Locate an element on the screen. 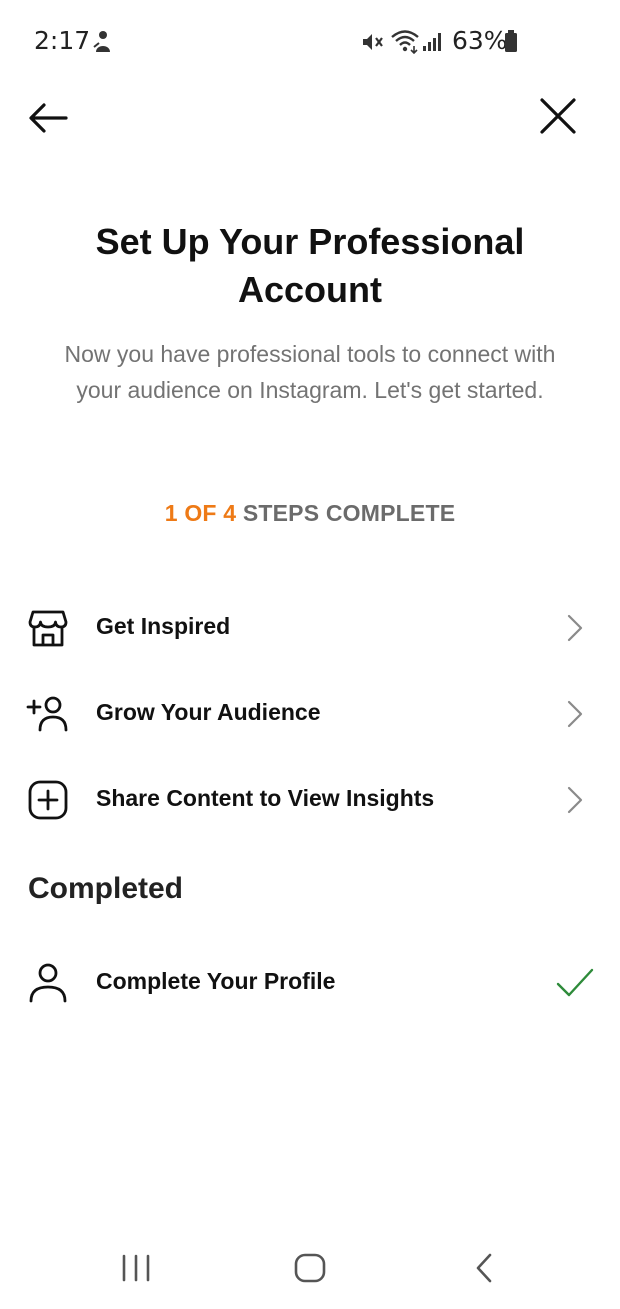 The height and width of the screenshot is (1309, 620). checkmark-icon is located at coordinates (575, 982).